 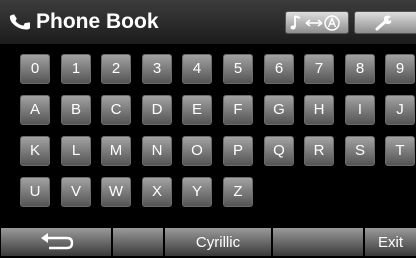 What do you see at coordinates (116, 69) in the screenshot?
I see `key-2: 2` at bounding box center [116, 69].